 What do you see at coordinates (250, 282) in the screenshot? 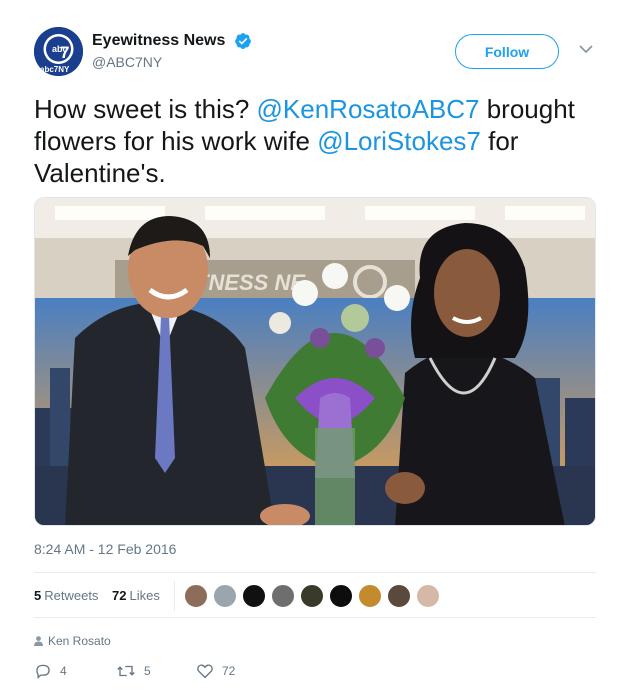
I see `svg-text: TNESS NE` at bounding box center [250, 282].